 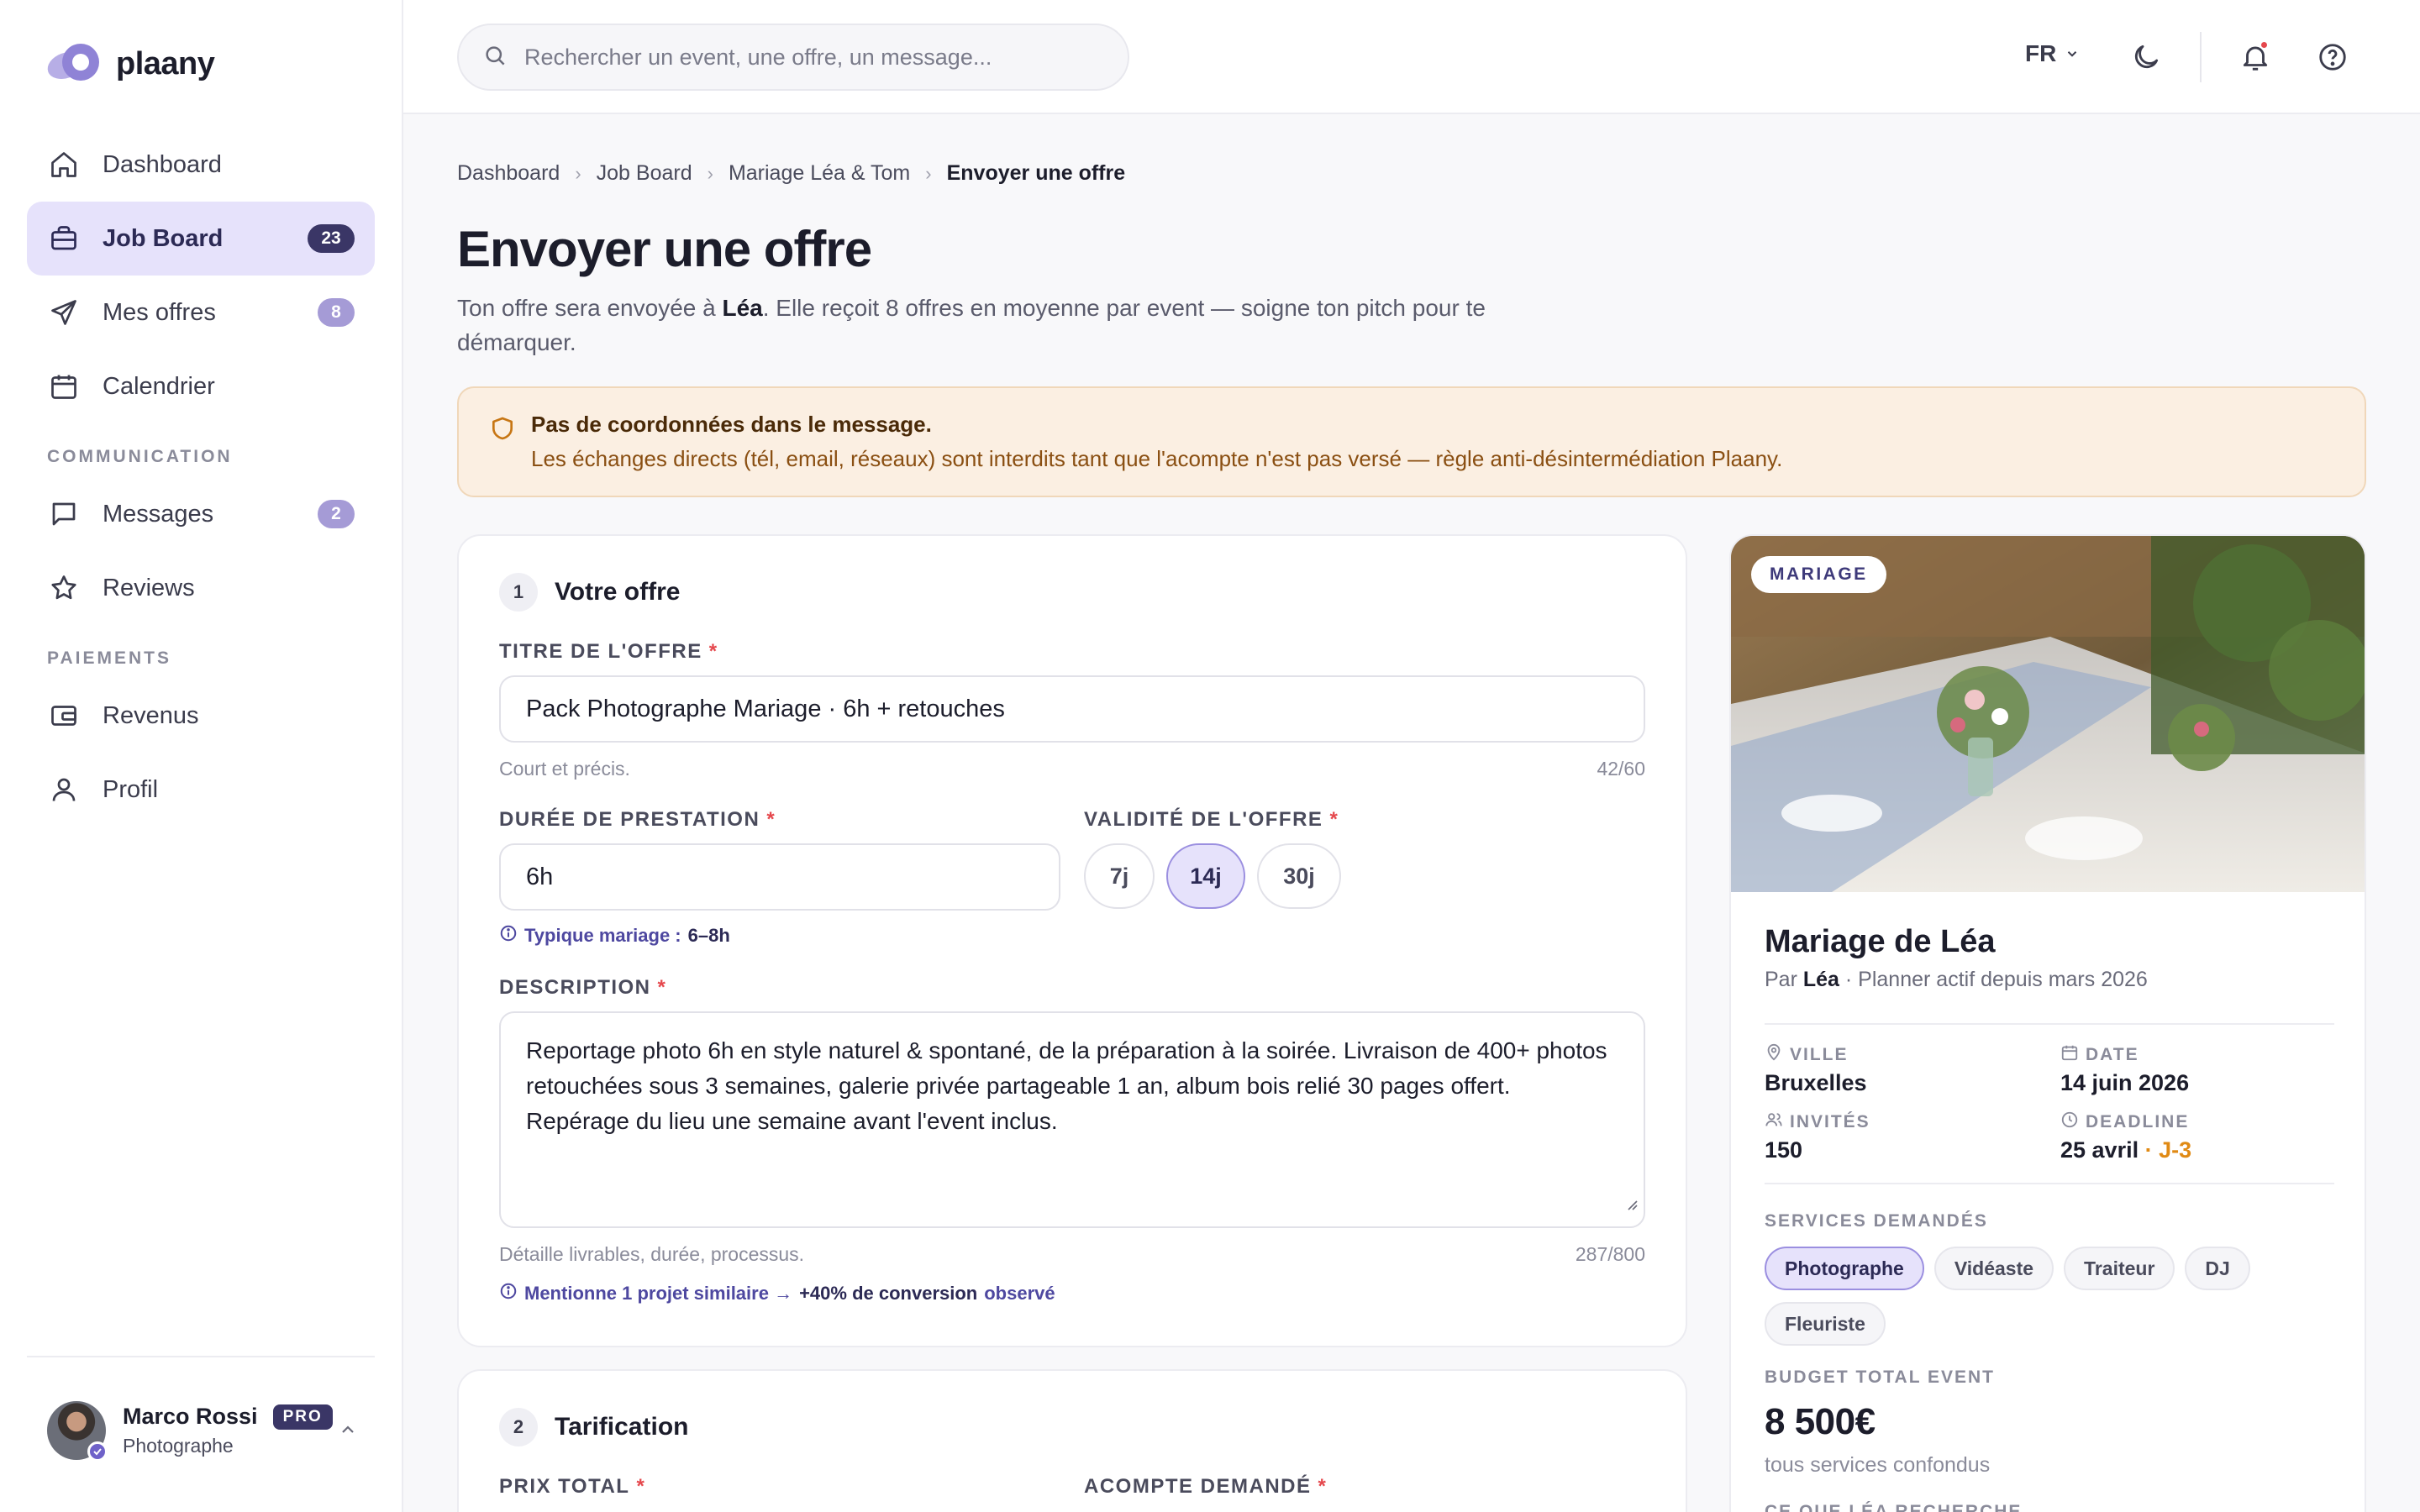 I want to click on event-title: Mariage de Léa, so click(x=1880, y=941).